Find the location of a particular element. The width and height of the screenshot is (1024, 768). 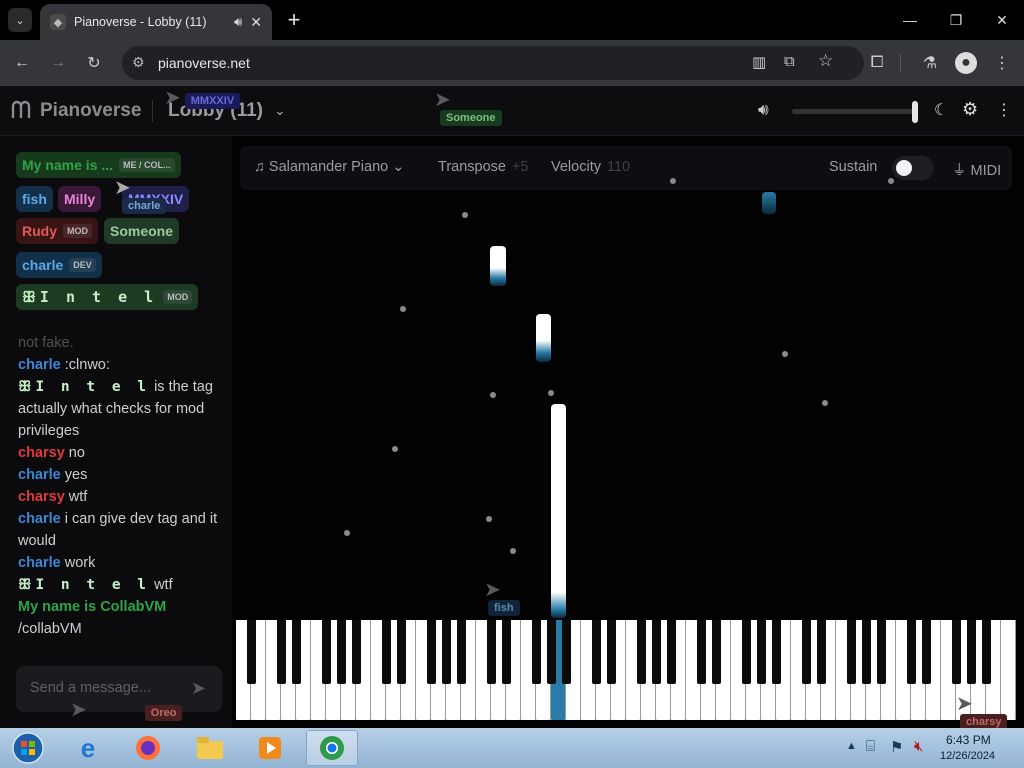

instrument-select: ♫ Salamander Piano ⌄ is located at coordinates (329, 167).